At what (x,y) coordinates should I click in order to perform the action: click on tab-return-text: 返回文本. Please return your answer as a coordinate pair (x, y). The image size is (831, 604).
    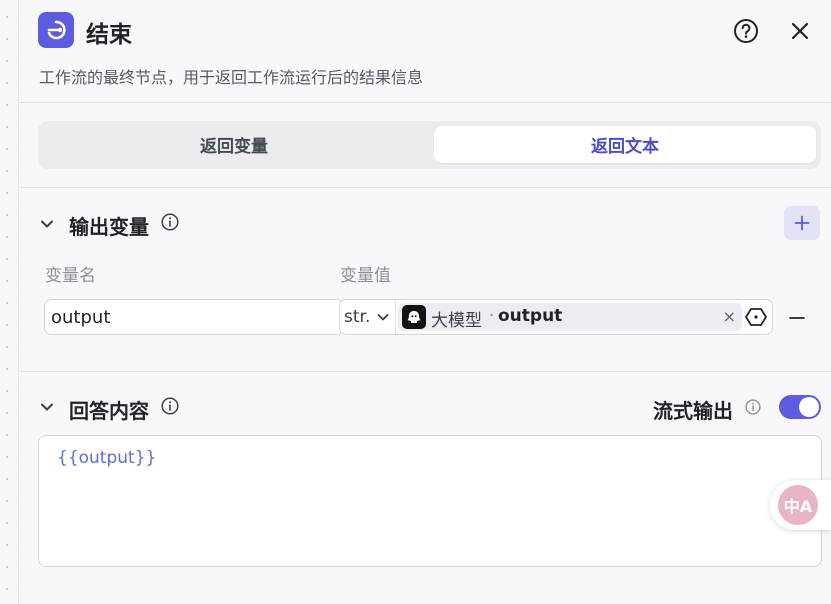
    Looking at the image, I should click on (625, 144).